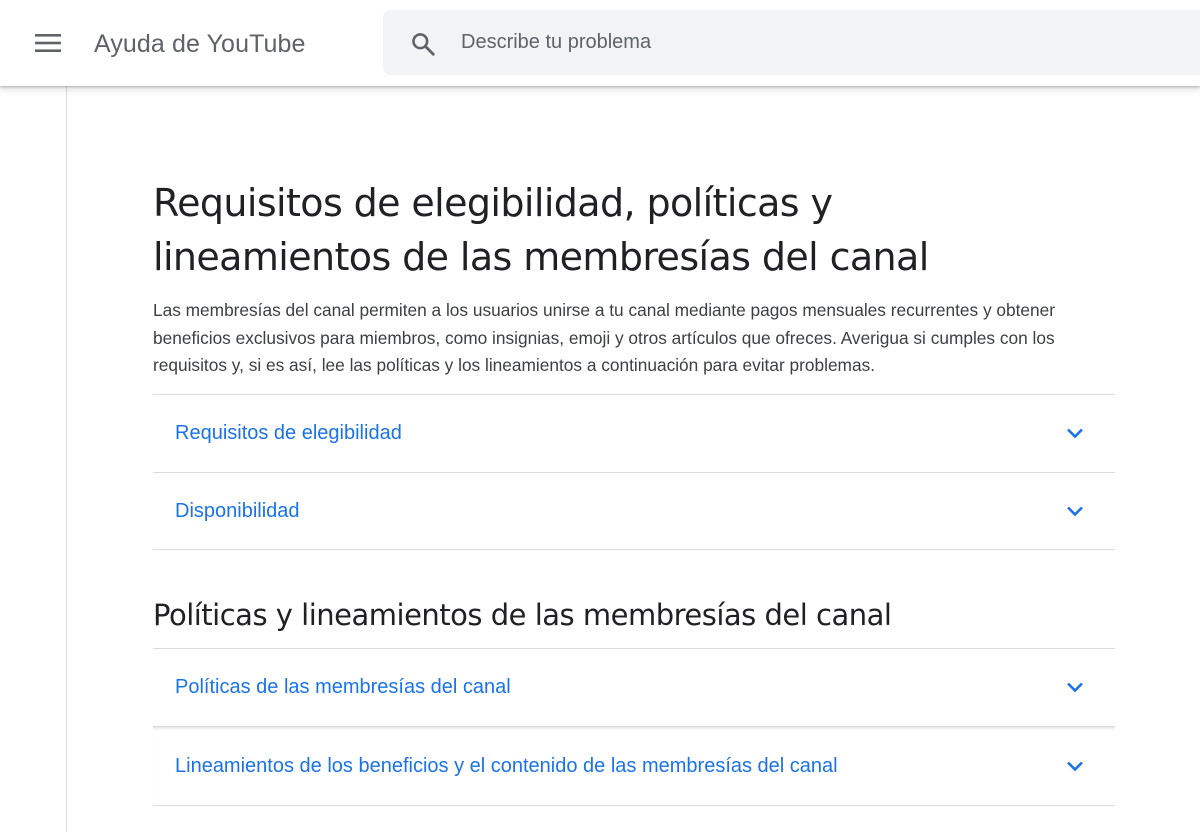  I want to click on search-input, so click(811, 42).